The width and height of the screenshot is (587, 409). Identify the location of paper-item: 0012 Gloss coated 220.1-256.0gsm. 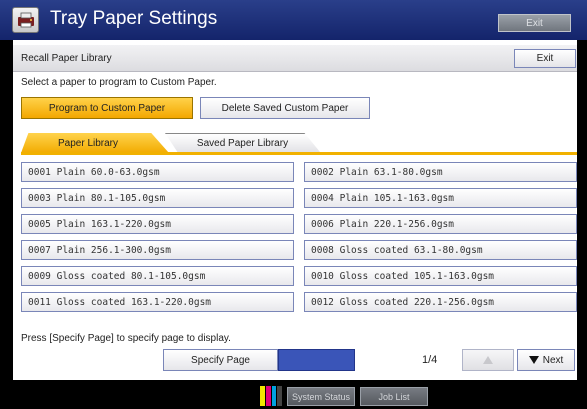
(440, 302).